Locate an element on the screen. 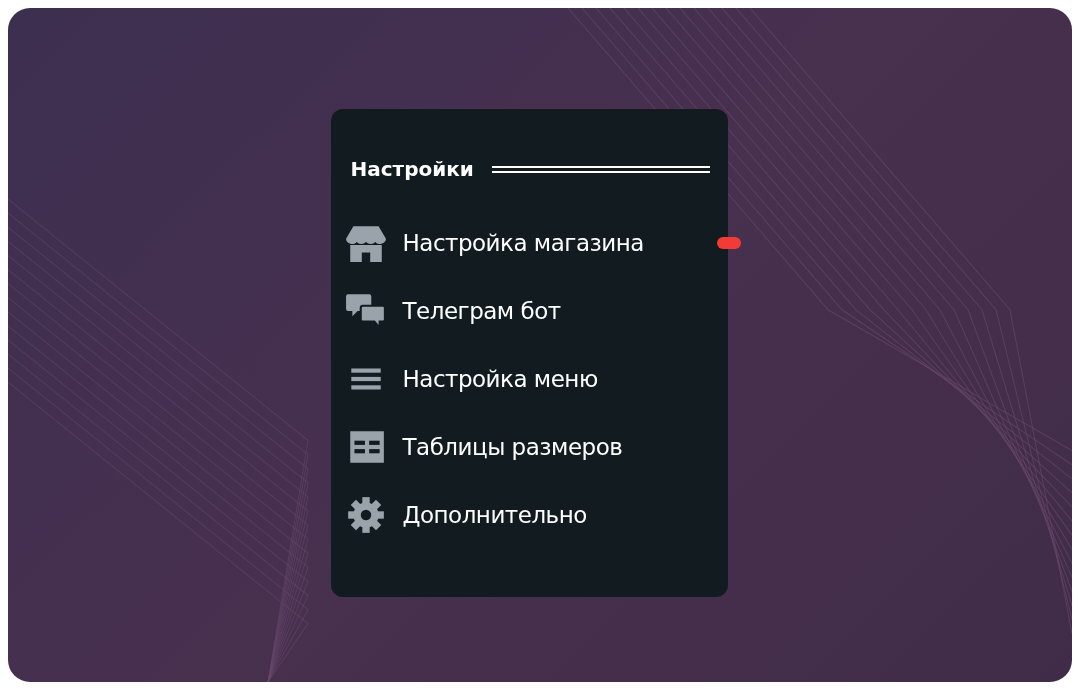 The height and width of the screenshot is (690, 1080). menu-item: Настройка магазина is located at coordinates (527, 243).